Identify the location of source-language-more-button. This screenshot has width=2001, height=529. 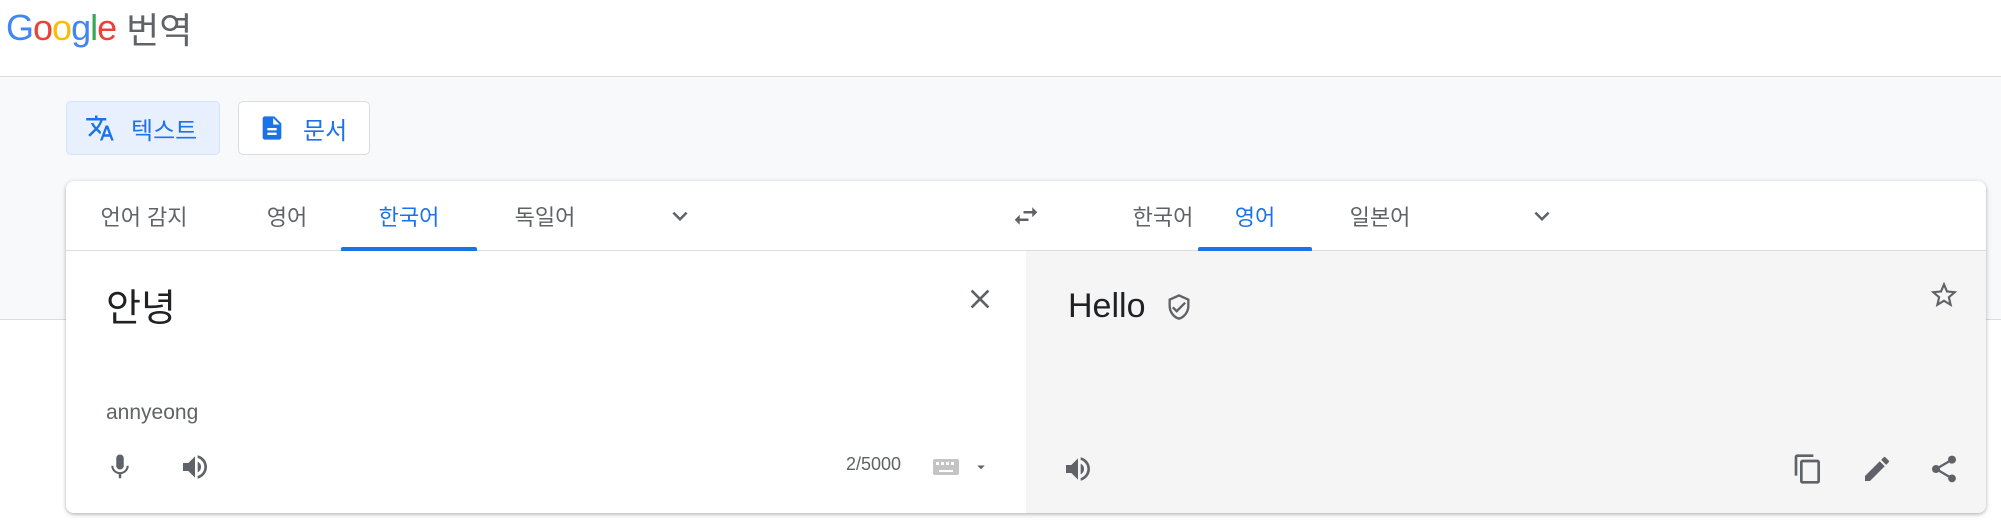
(680, 216).